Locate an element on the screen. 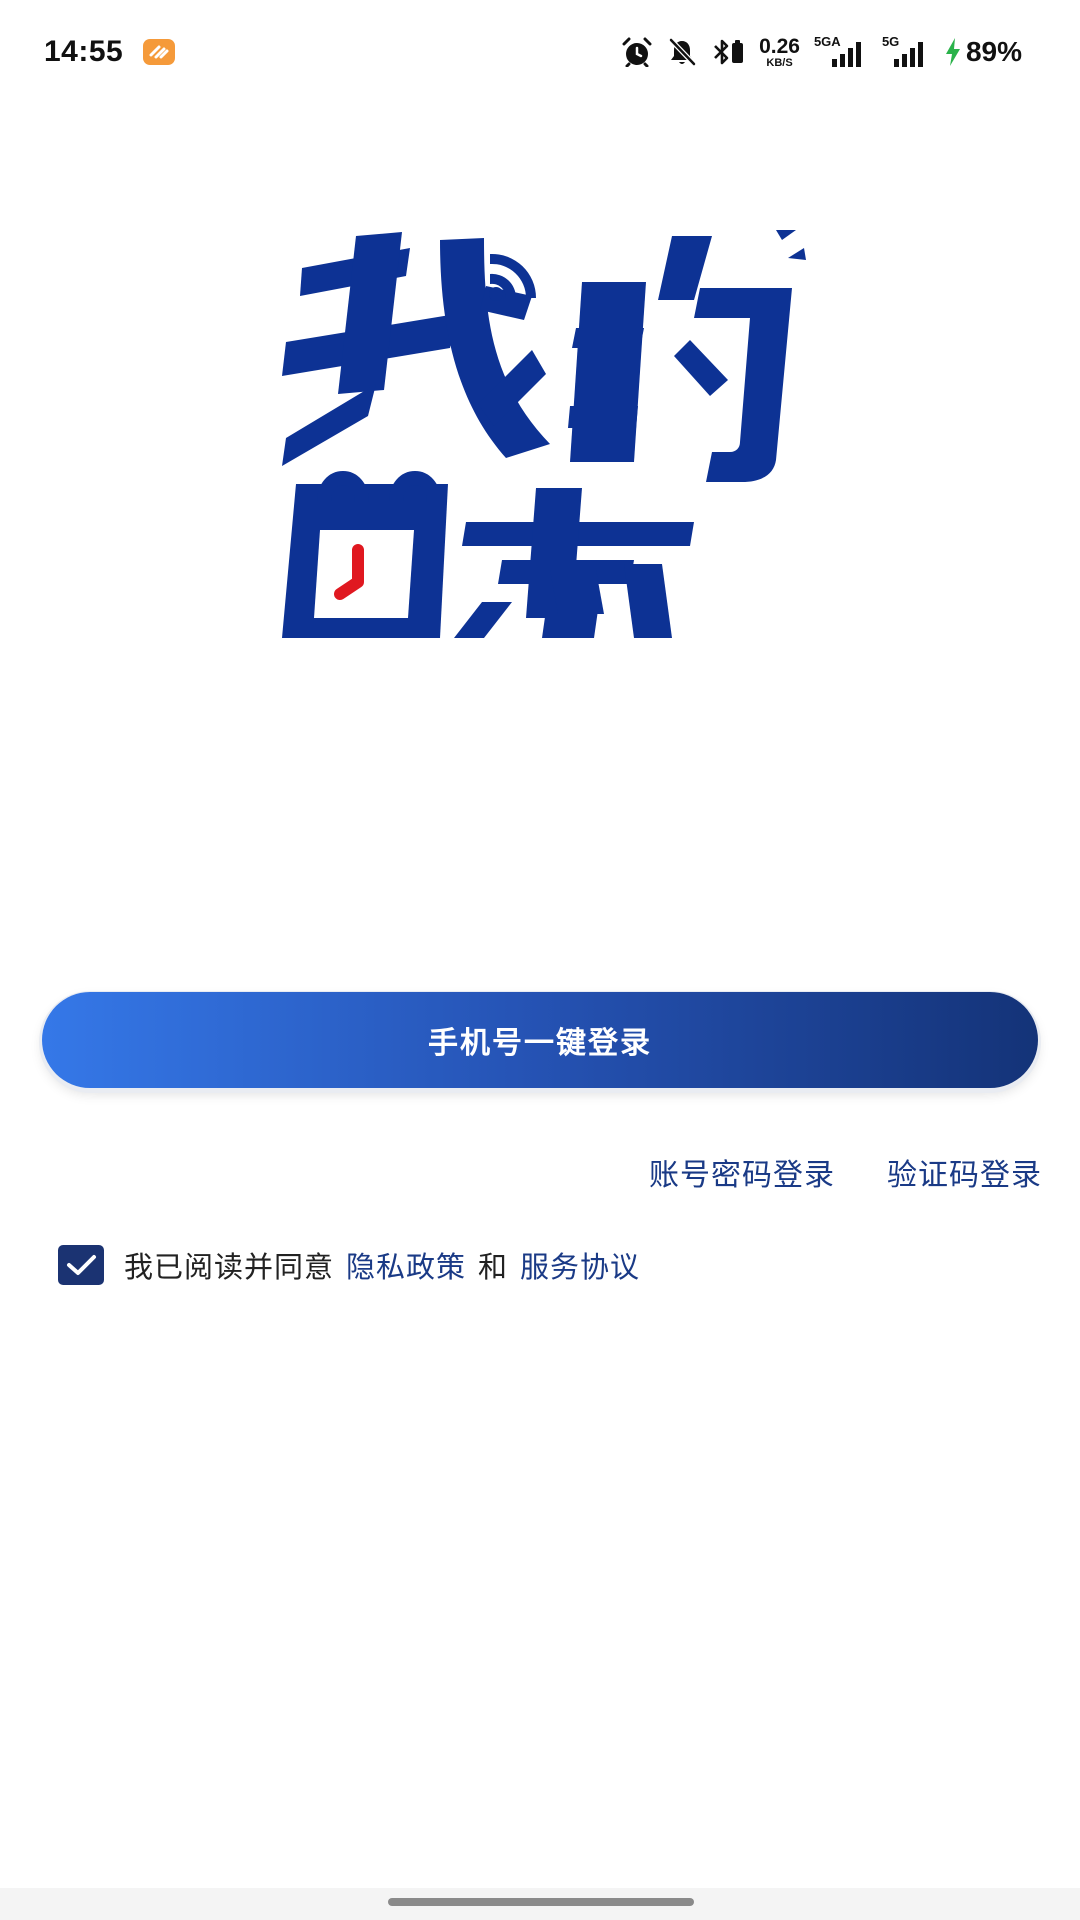 This screenshot has width=1080, height=1920. privacy-policy-link: 隐私政策 is located at coordinates (406, 1265).